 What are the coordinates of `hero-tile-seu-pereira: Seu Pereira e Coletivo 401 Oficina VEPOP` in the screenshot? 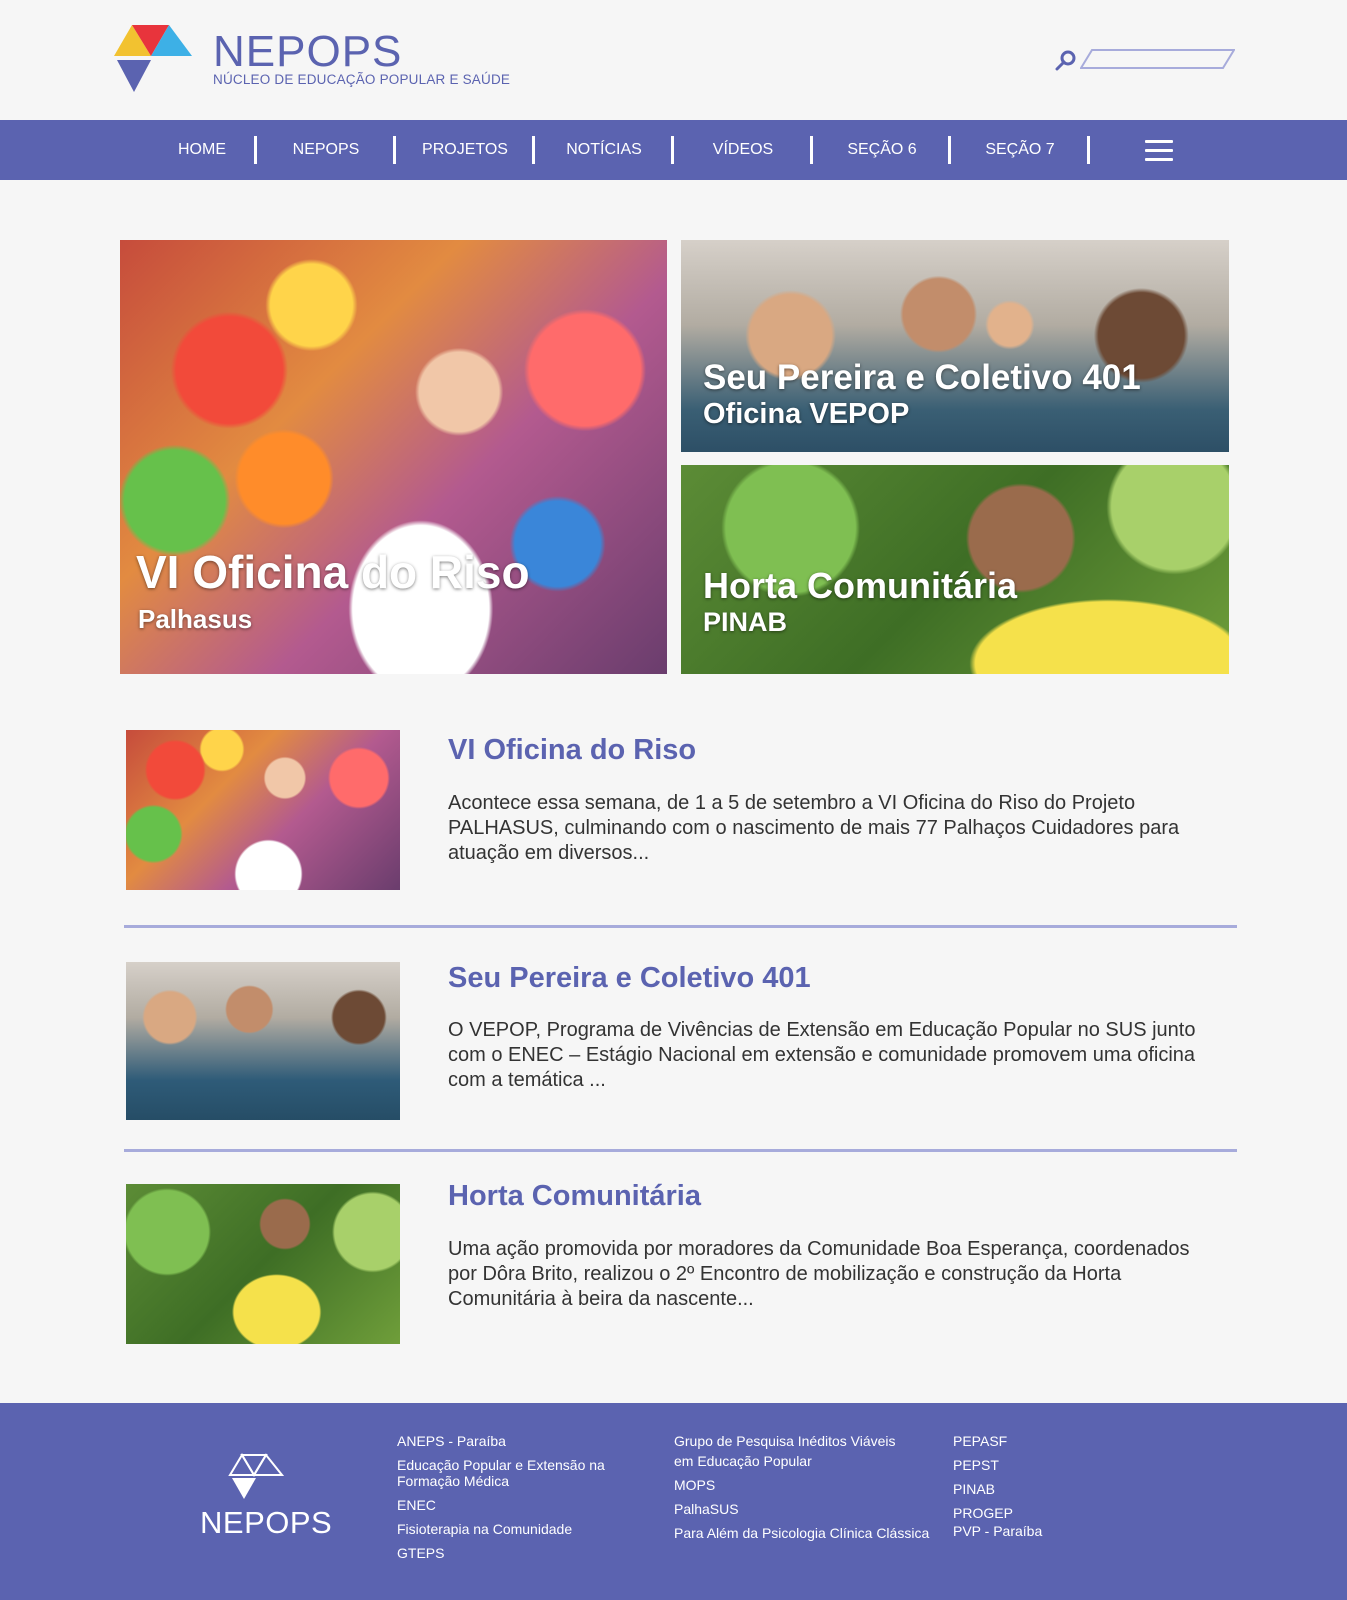 It's located at (955, 346).